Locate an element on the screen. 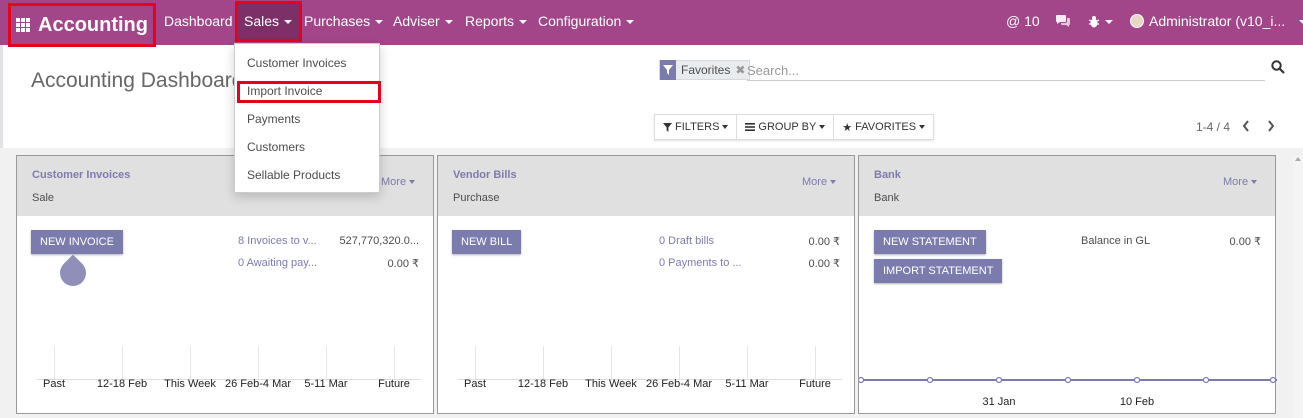  draft-bills-link: 0 Draft bills is located at coordinates (686, 241).